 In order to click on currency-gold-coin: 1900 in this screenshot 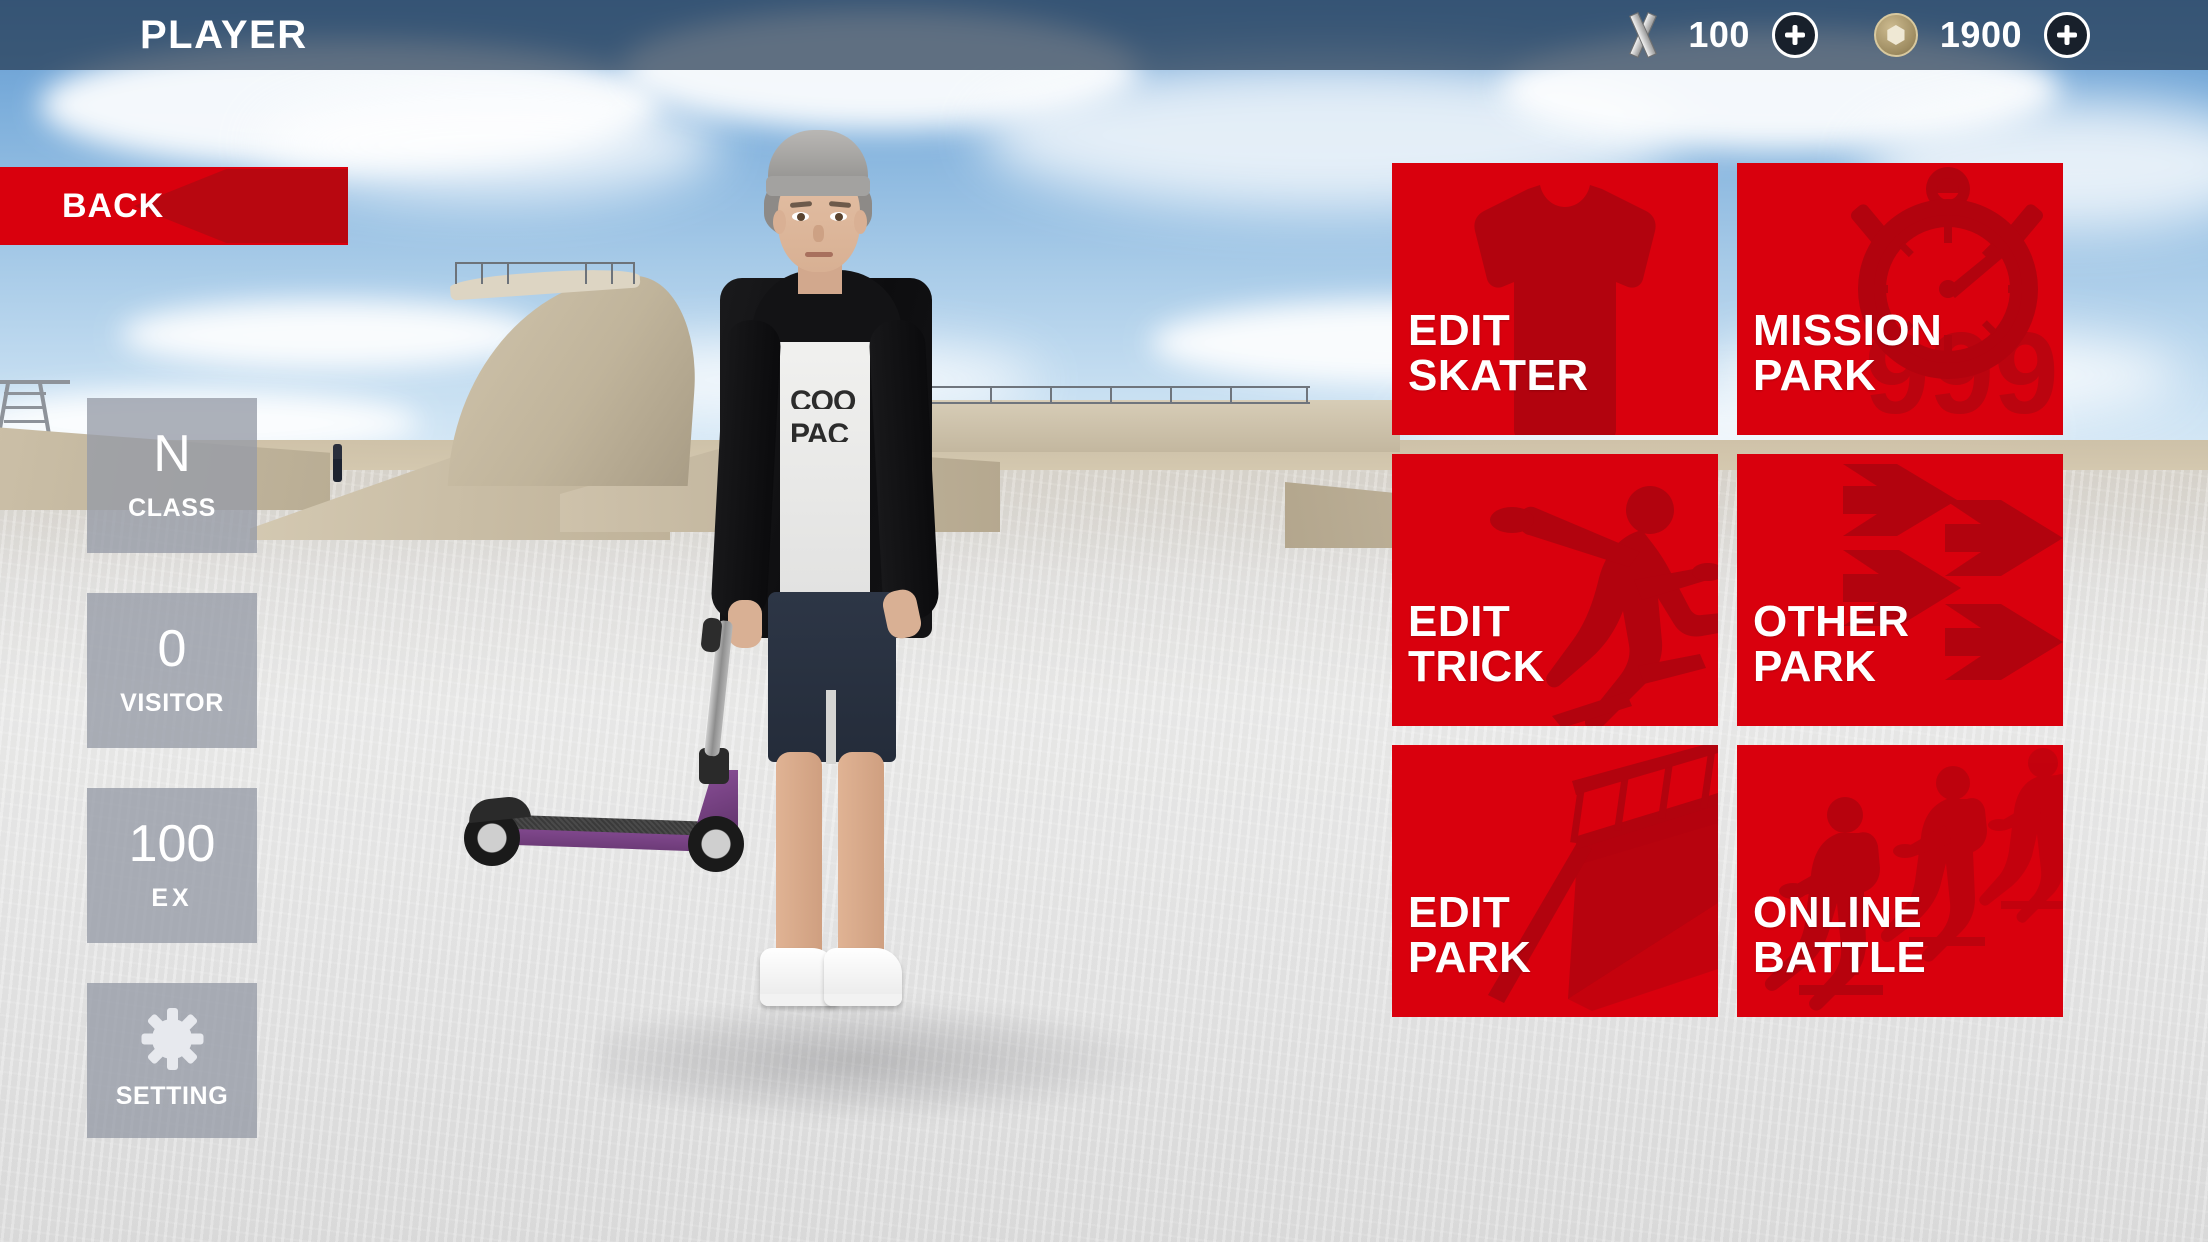, I will do `click(1981, 35)`.